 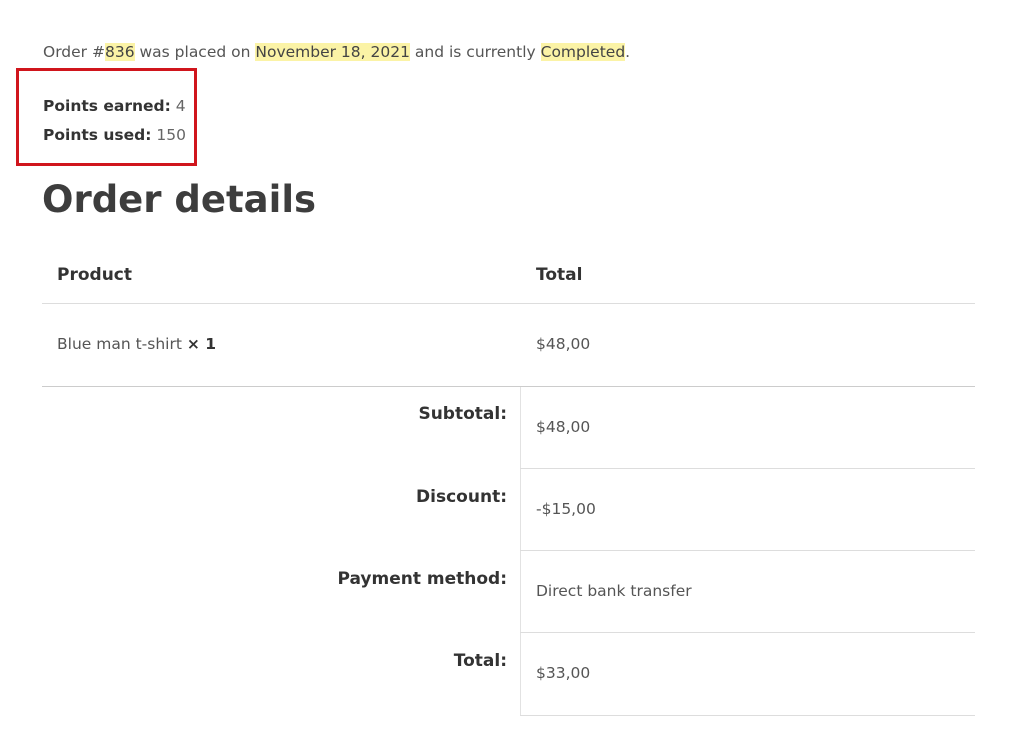 What do you see at coordinates (563, 344) in the screenshot?
I see `item-total: $48,00` at bounding box center [563, 344].